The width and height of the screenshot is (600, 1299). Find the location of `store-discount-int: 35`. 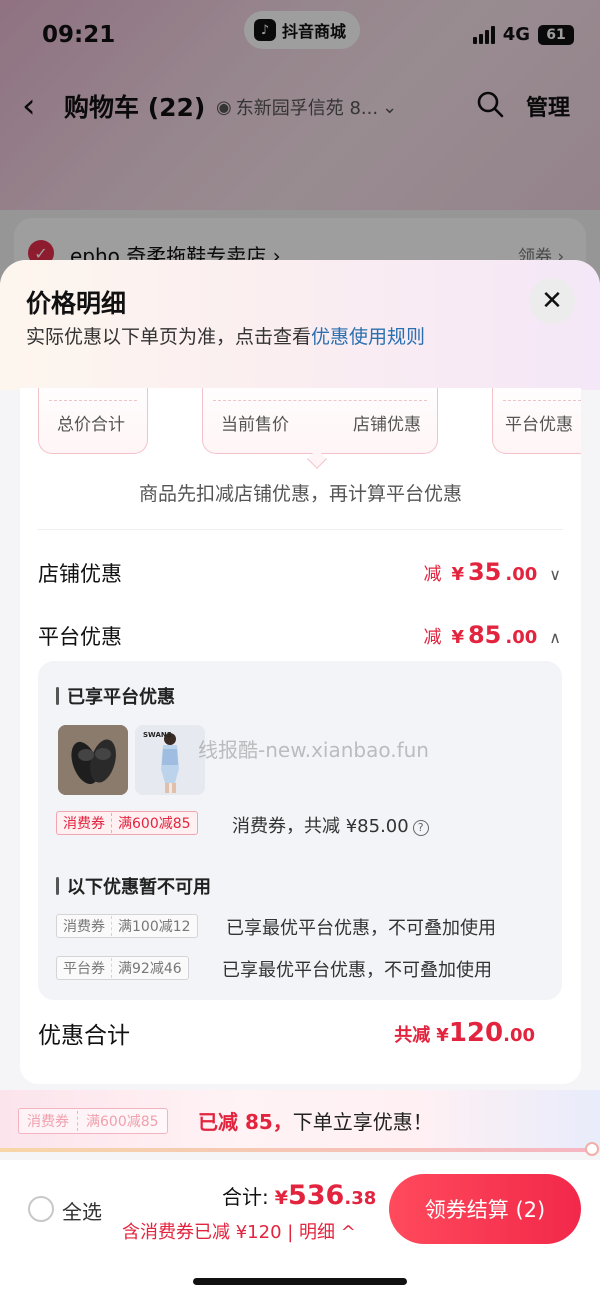

store-discount-int: 35 is located at coordinates (484, 572).